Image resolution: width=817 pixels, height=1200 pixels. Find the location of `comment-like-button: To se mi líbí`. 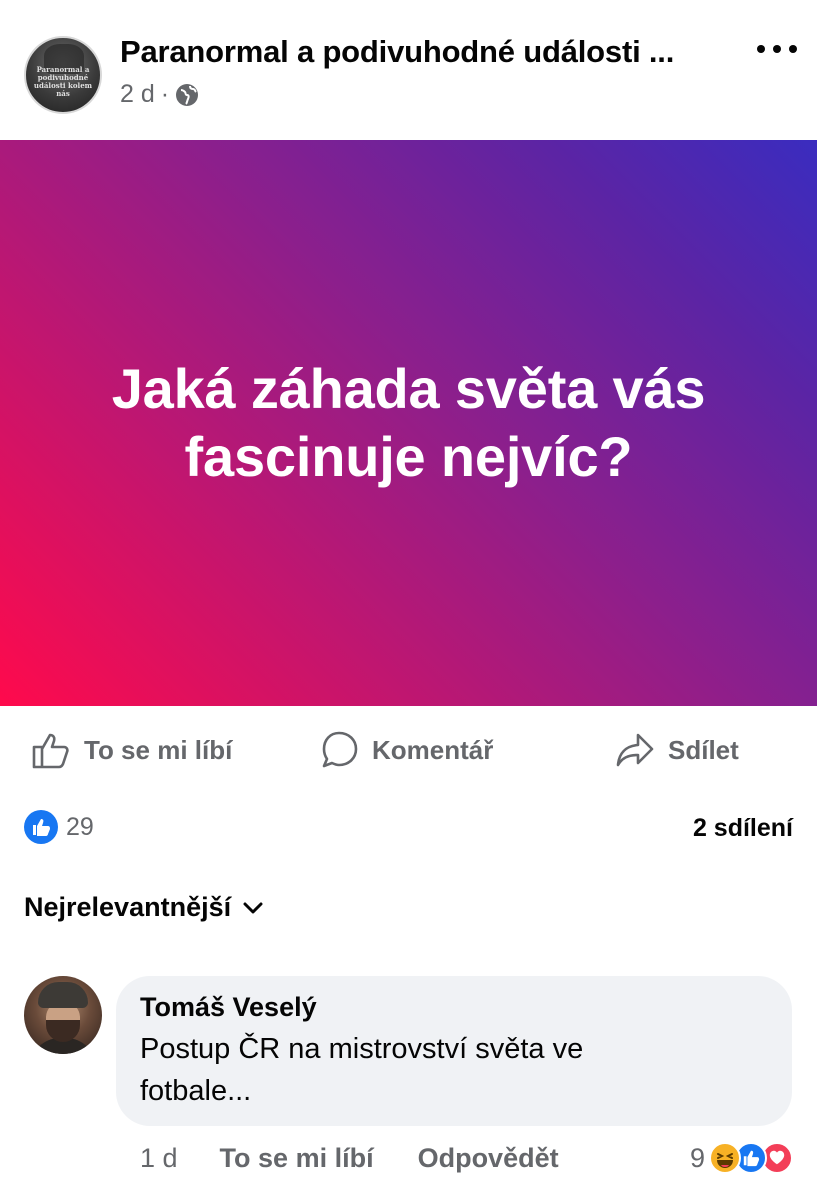

comment-like-button: To se mi líbí is located at coordinates (297, 1158).